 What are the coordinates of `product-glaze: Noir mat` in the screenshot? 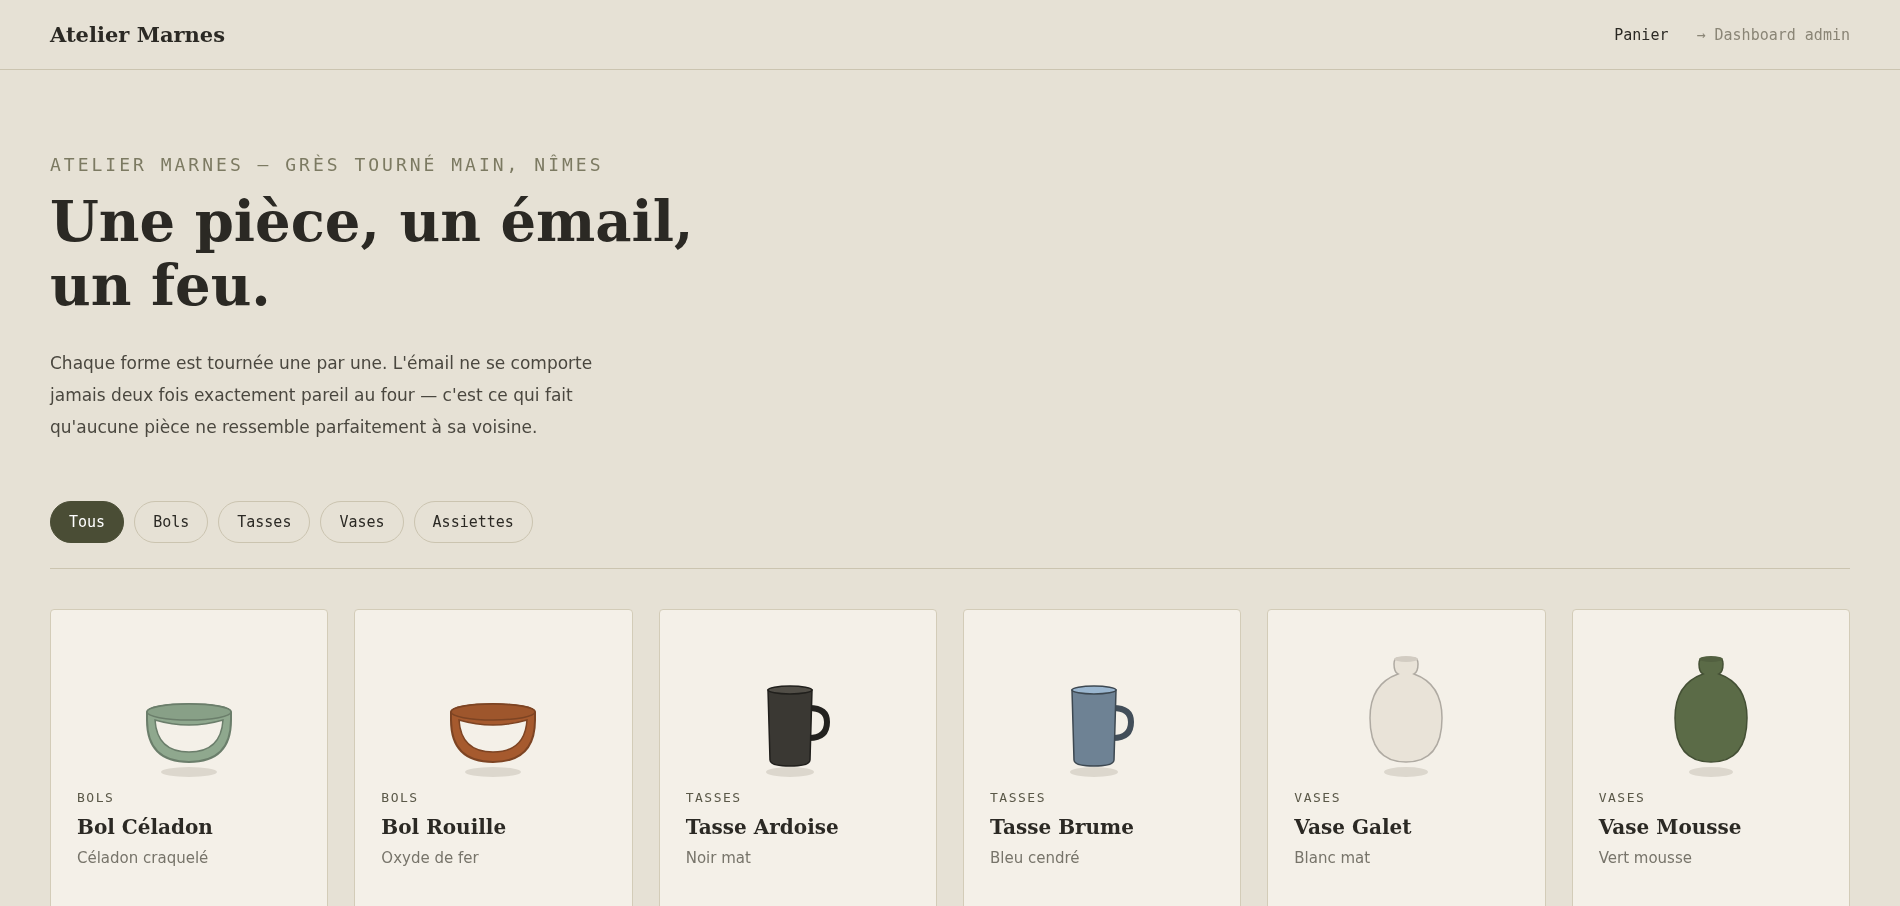 It's located at (718, 858).